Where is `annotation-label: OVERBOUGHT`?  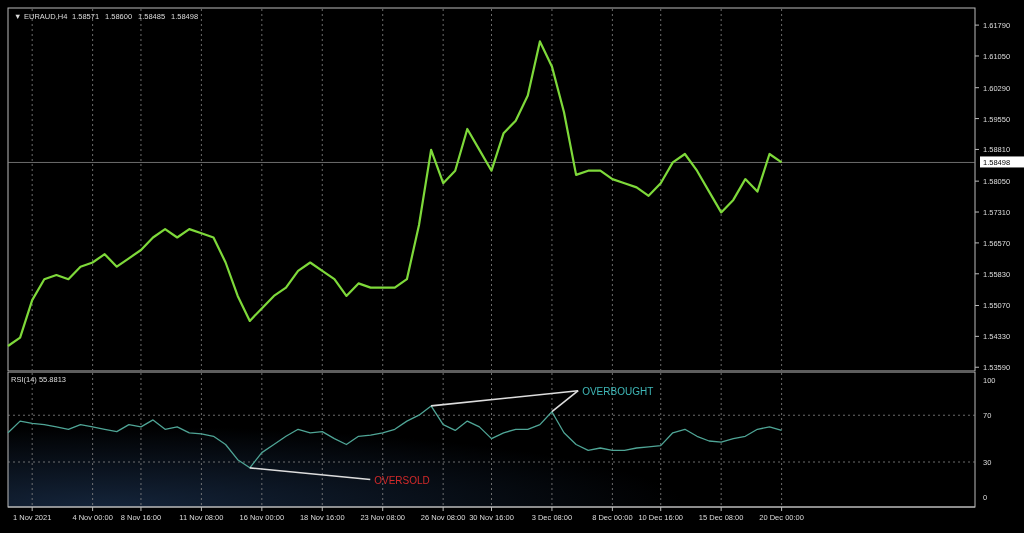 annotation-label: OVERBOUGHT is located at coordinates (618, 391).